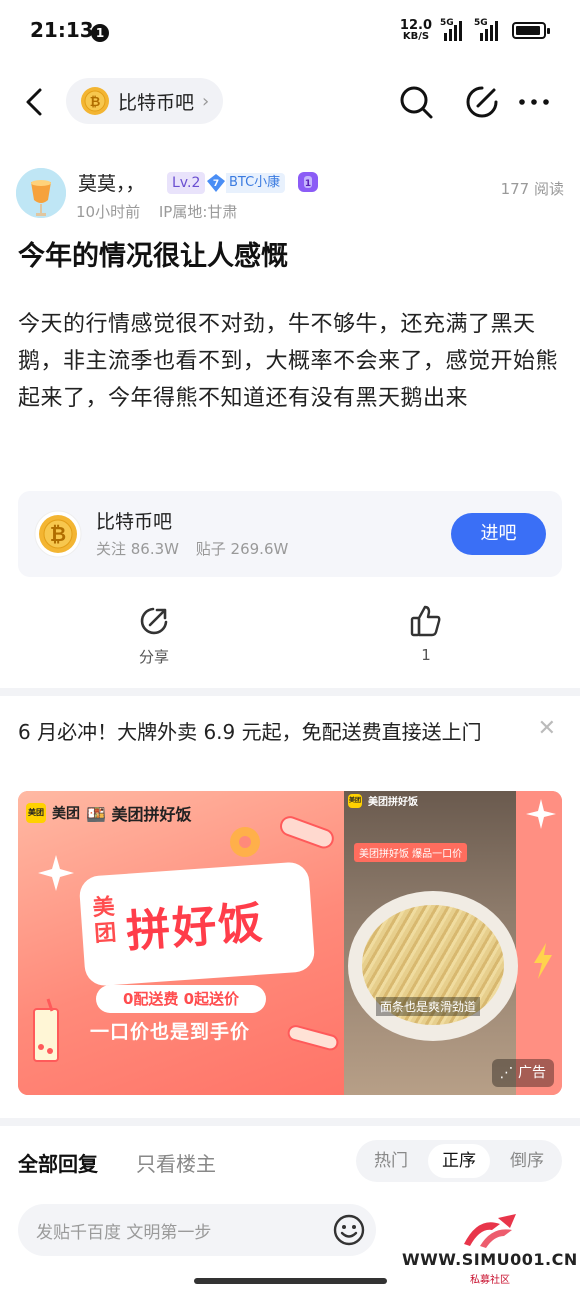 This screenshot has height=1295, width=580. Describe the element at coordinates (482, 102) in the screenshot. I see `edit-icon` at that location.